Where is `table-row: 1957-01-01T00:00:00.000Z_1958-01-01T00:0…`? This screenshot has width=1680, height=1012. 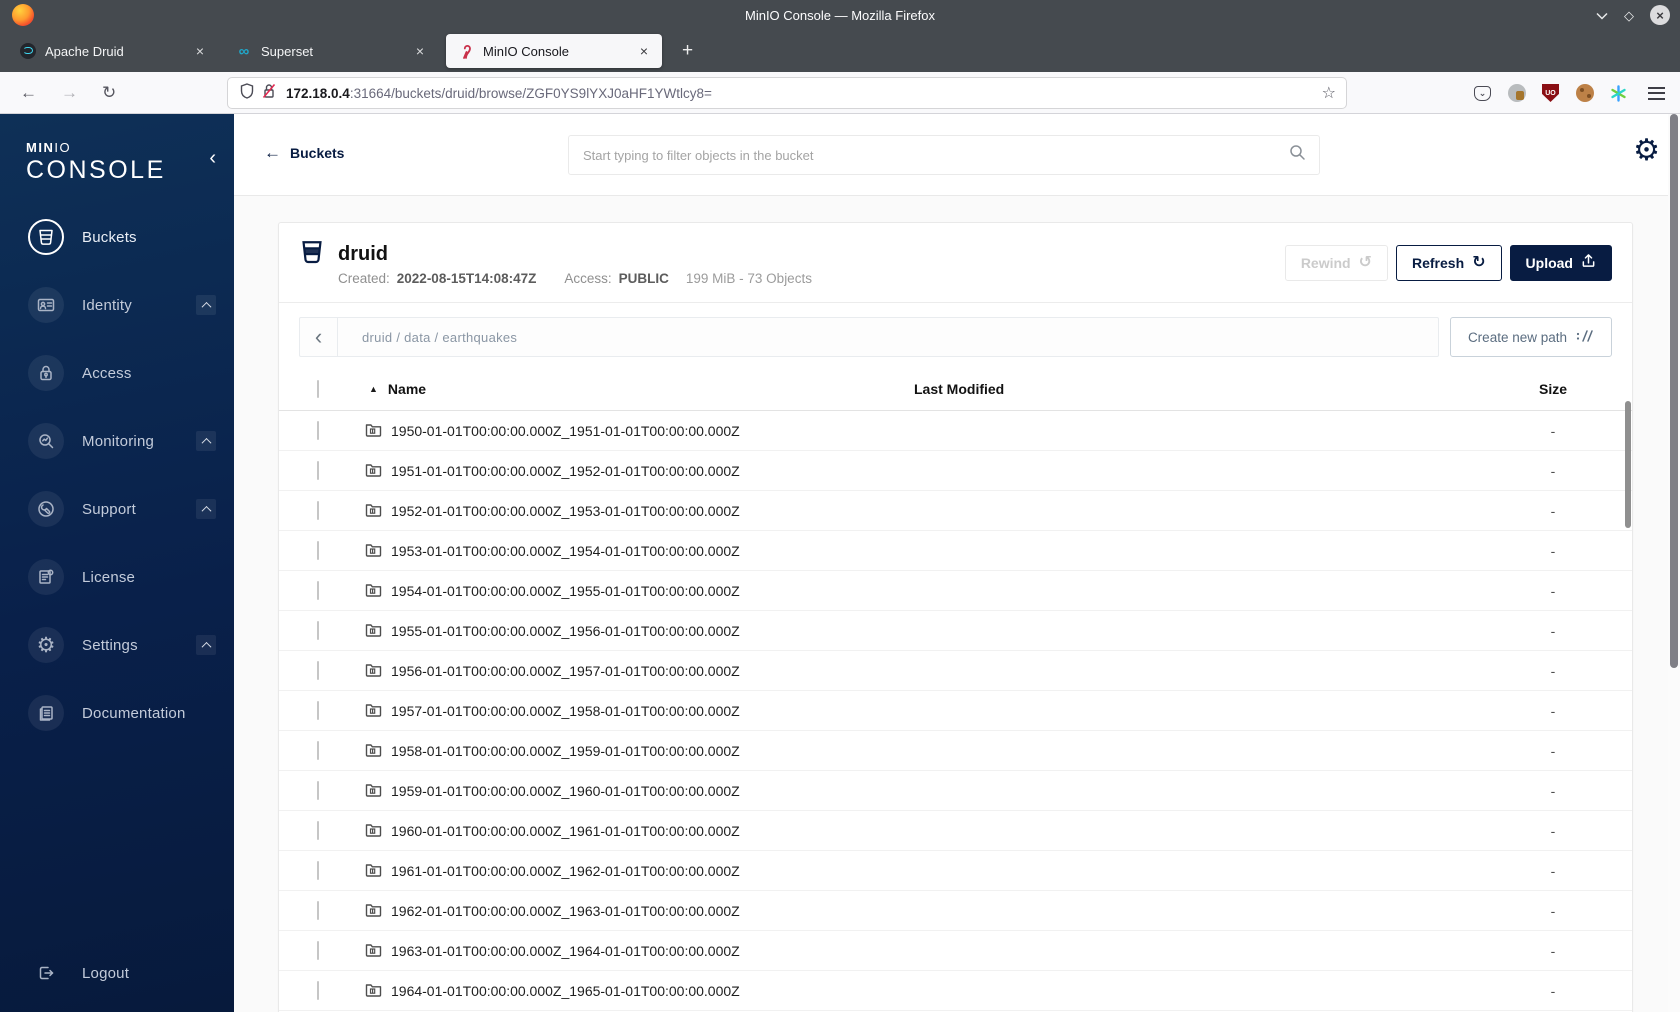 table-row: 1957-01-01T00:00:00.000Z_1958-01-01T00:0… is located at coordinates (955, 711).